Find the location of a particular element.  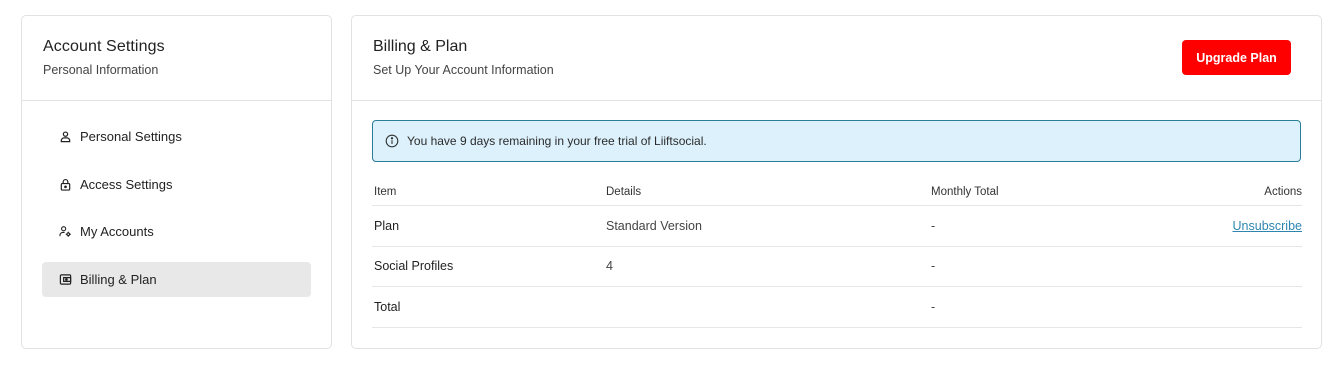

table-header: Item Details Monthly Total Actions is located at coordinates (837, 192).